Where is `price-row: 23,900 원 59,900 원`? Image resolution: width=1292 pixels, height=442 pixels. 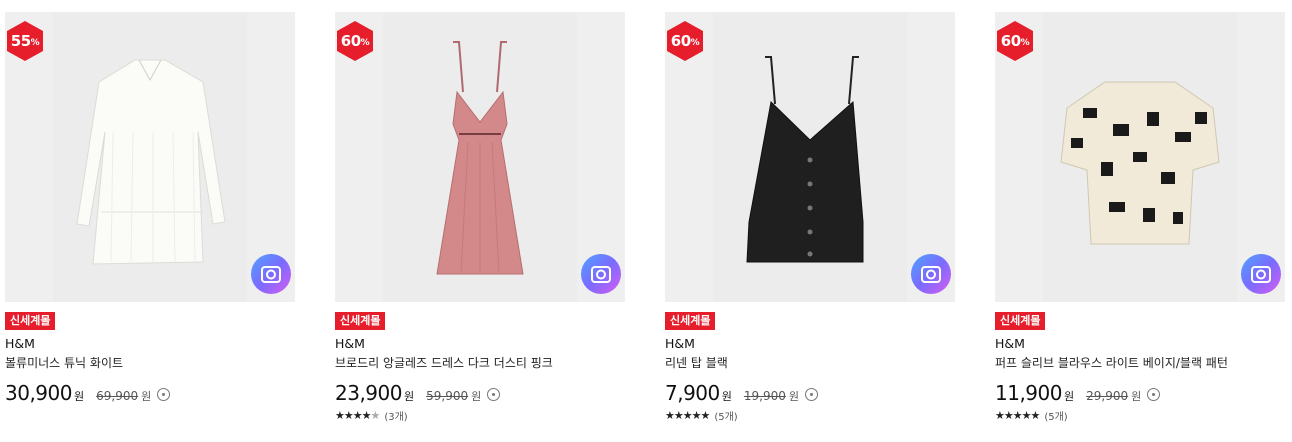
price-row: 23,900 원 59,900 원 is located at coordinates (480, 393).